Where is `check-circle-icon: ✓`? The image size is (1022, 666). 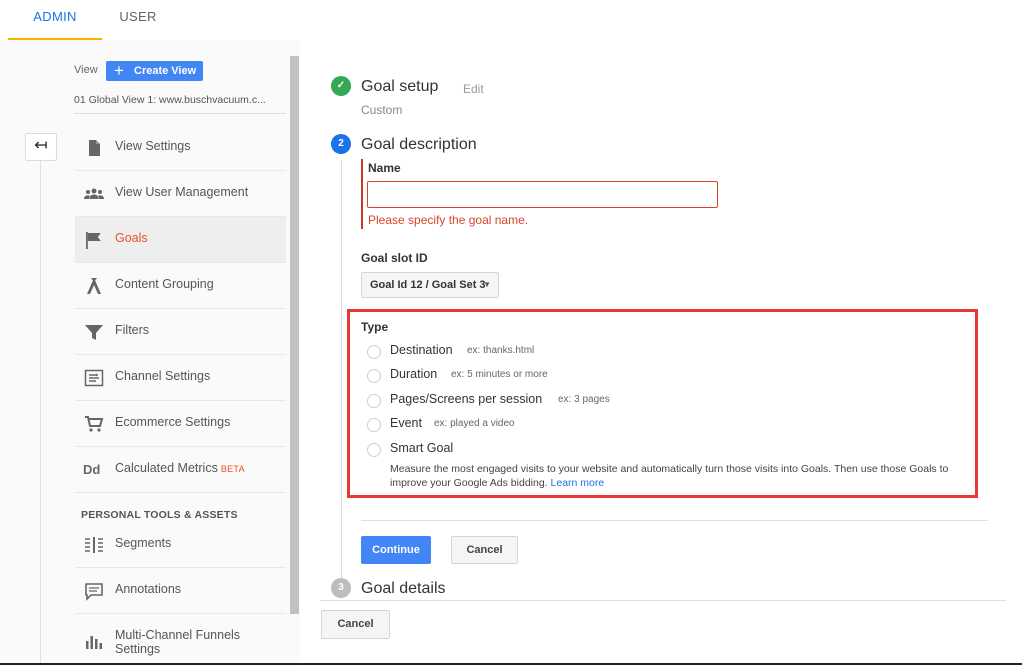 check-circle-icon: ✓ is located at coordinates (341, 86).